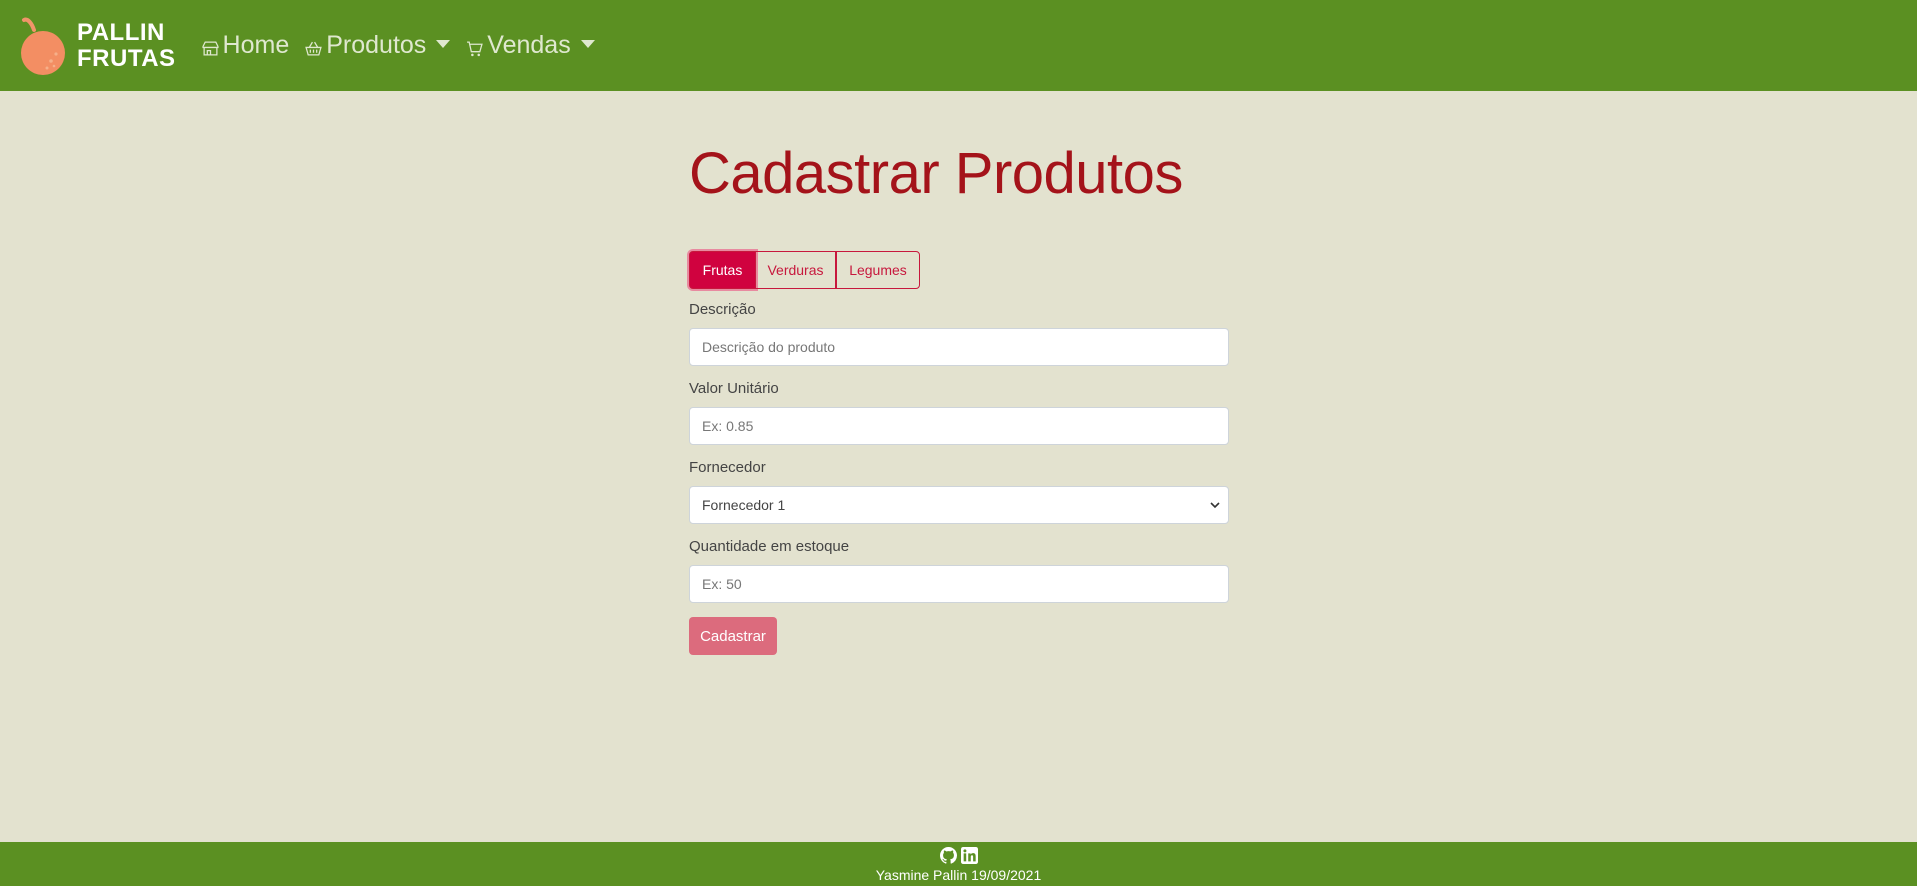 This screenshot has width=1917, height=886. What do you see at coordinates (727, 467) in the screenshot?
I see `fornecedor-label: Fornecedor` at bounding box center [727, 467].